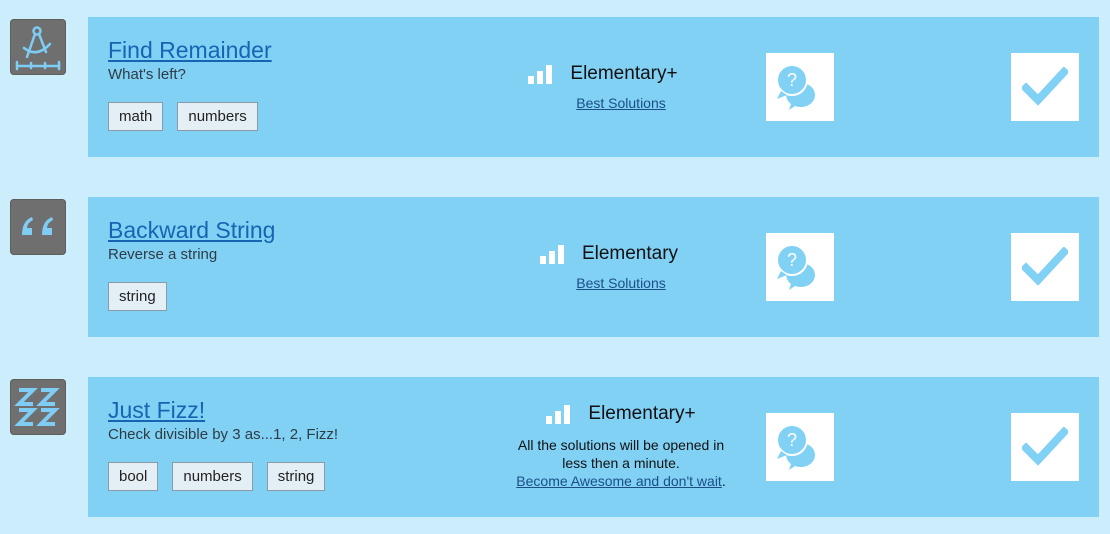 This screenshot has height=534, width=1110. Describe the element at coordinates (191, 230) in the screenshot. I see `mission-title: Backward String` at that location.